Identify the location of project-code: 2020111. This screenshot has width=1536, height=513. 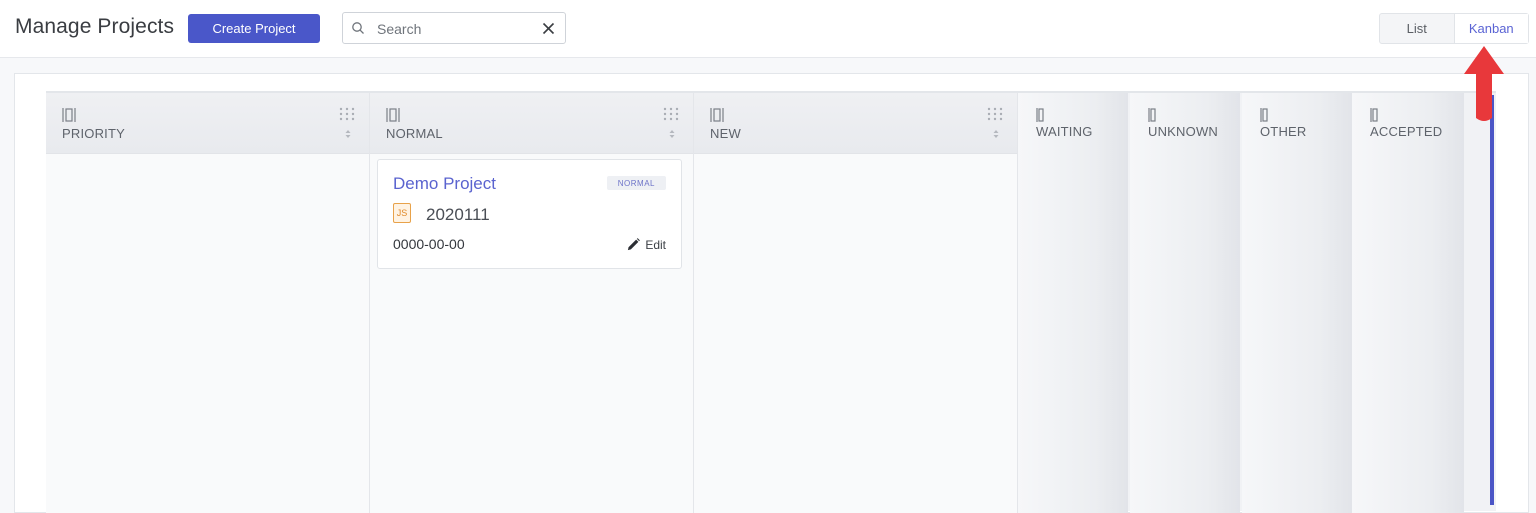
(458, 214).